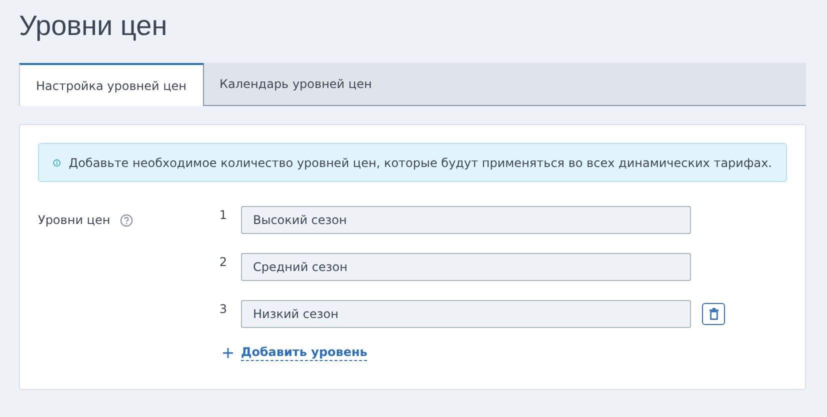  What do you see at coordinates (228, 353) in the screenshot?
I see `plus-icon` at bounding box center [228, 353].